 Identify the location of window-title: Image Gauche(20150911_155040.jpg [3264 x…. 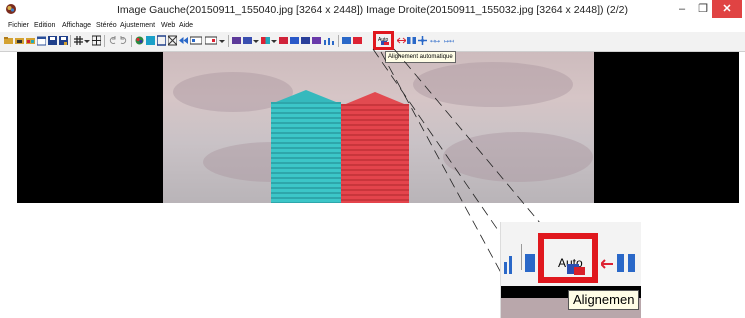
(372, 10).